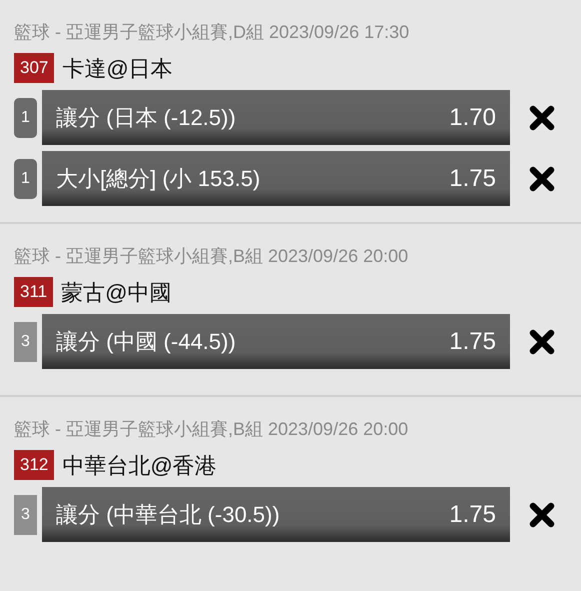 This screenshot has height=591, width=581. What do you see at coordinates (146, 342) in the screenshot?
I see `bet-selection: 讓分 (中國 (-44.5))` at bounding box center [146, 342].